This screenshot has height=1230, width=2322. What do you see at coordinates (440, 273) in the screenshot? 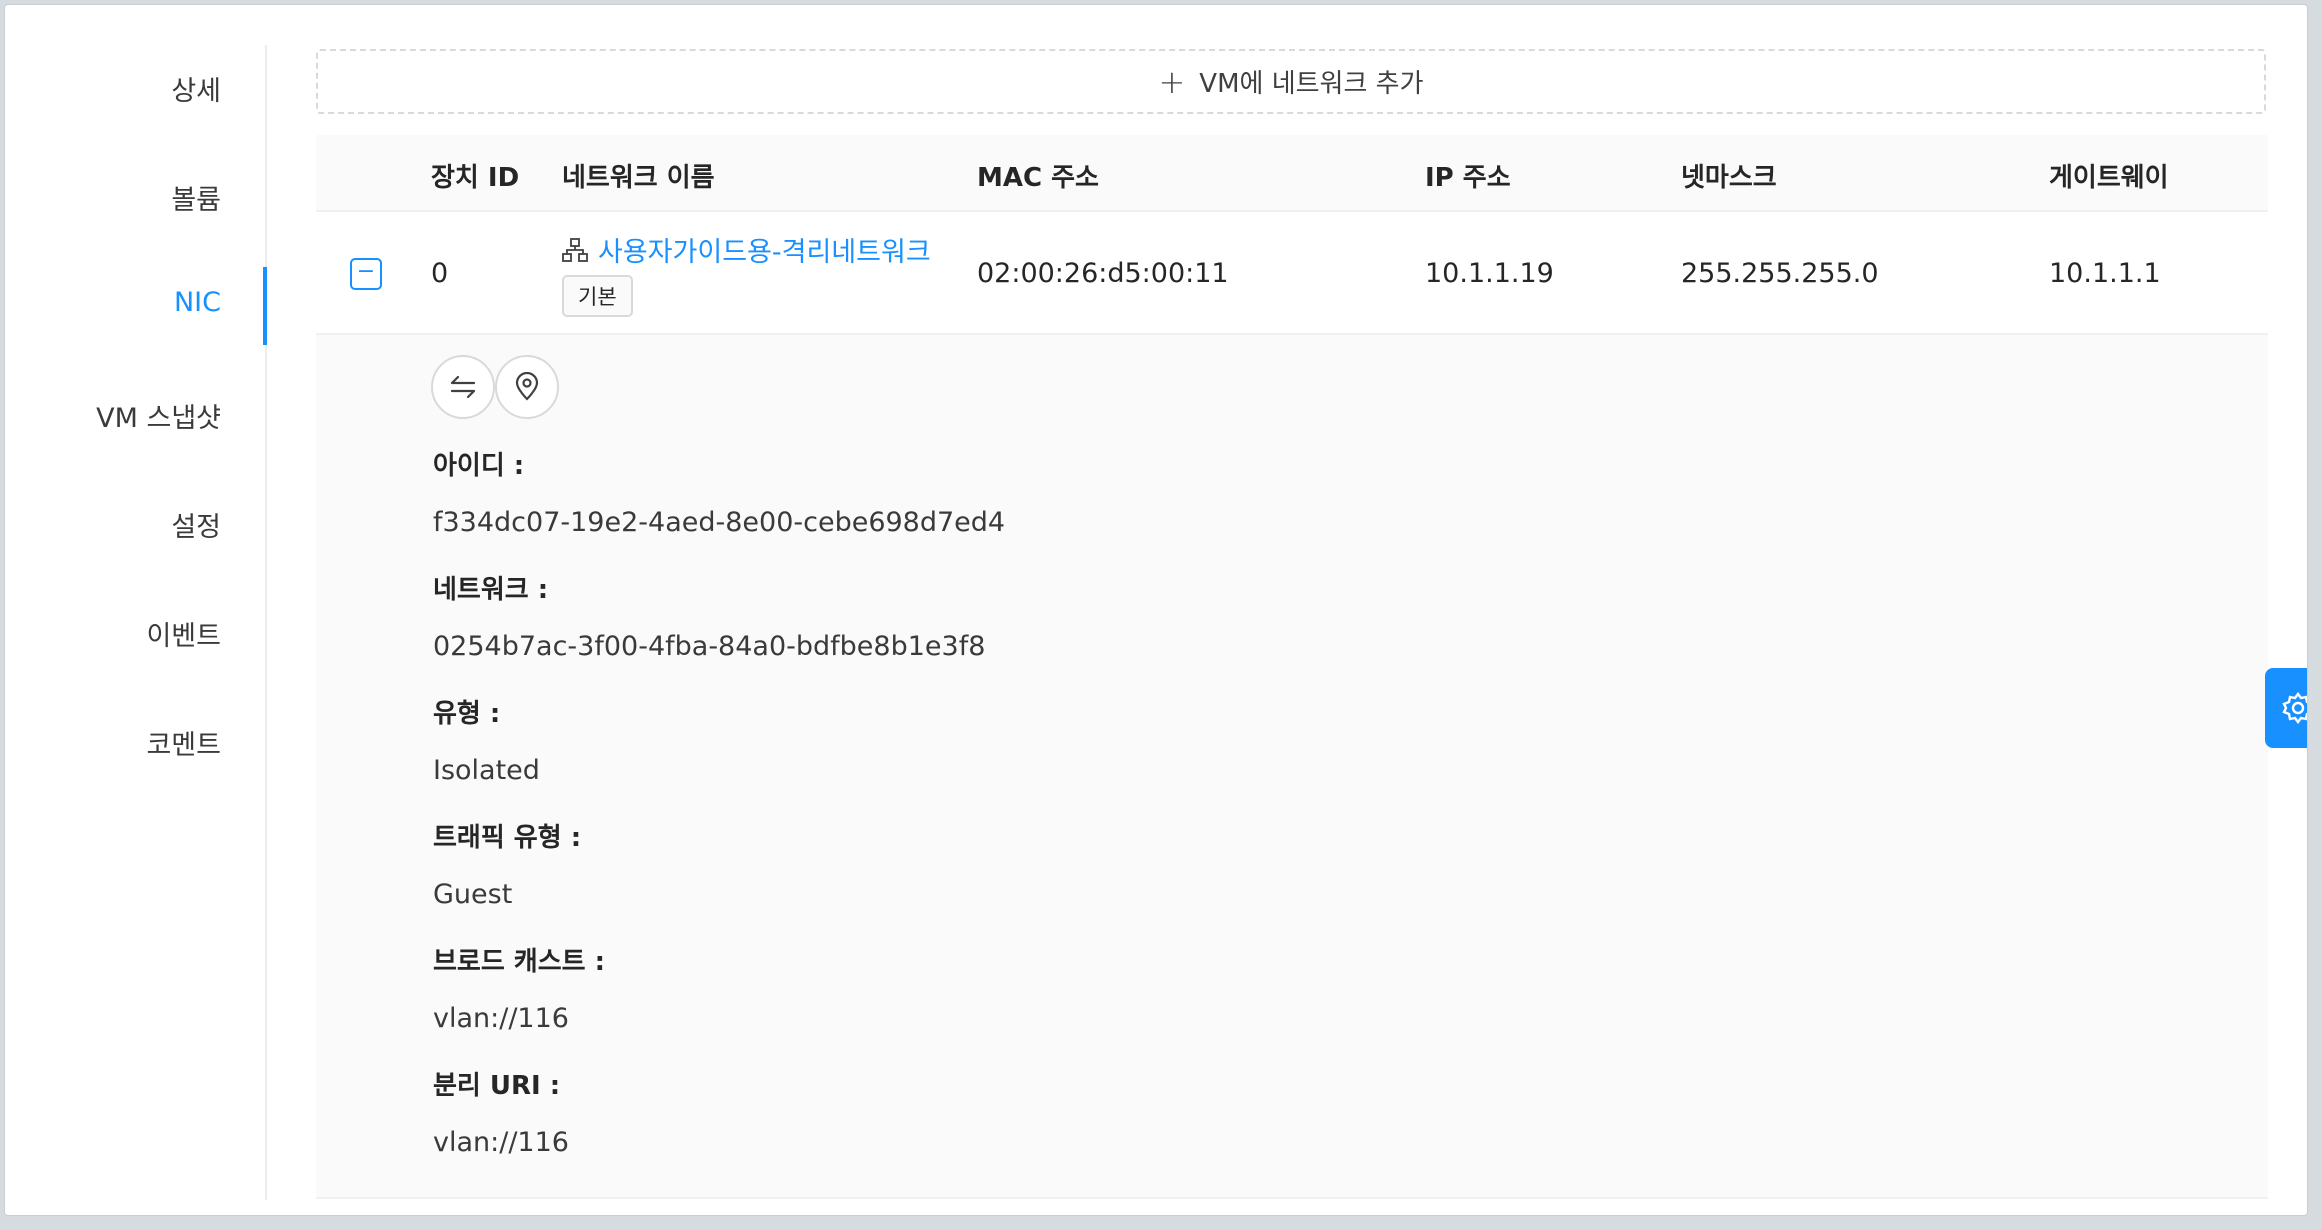
I see `cell-device-id: 0` at bounding box center [440, 273].